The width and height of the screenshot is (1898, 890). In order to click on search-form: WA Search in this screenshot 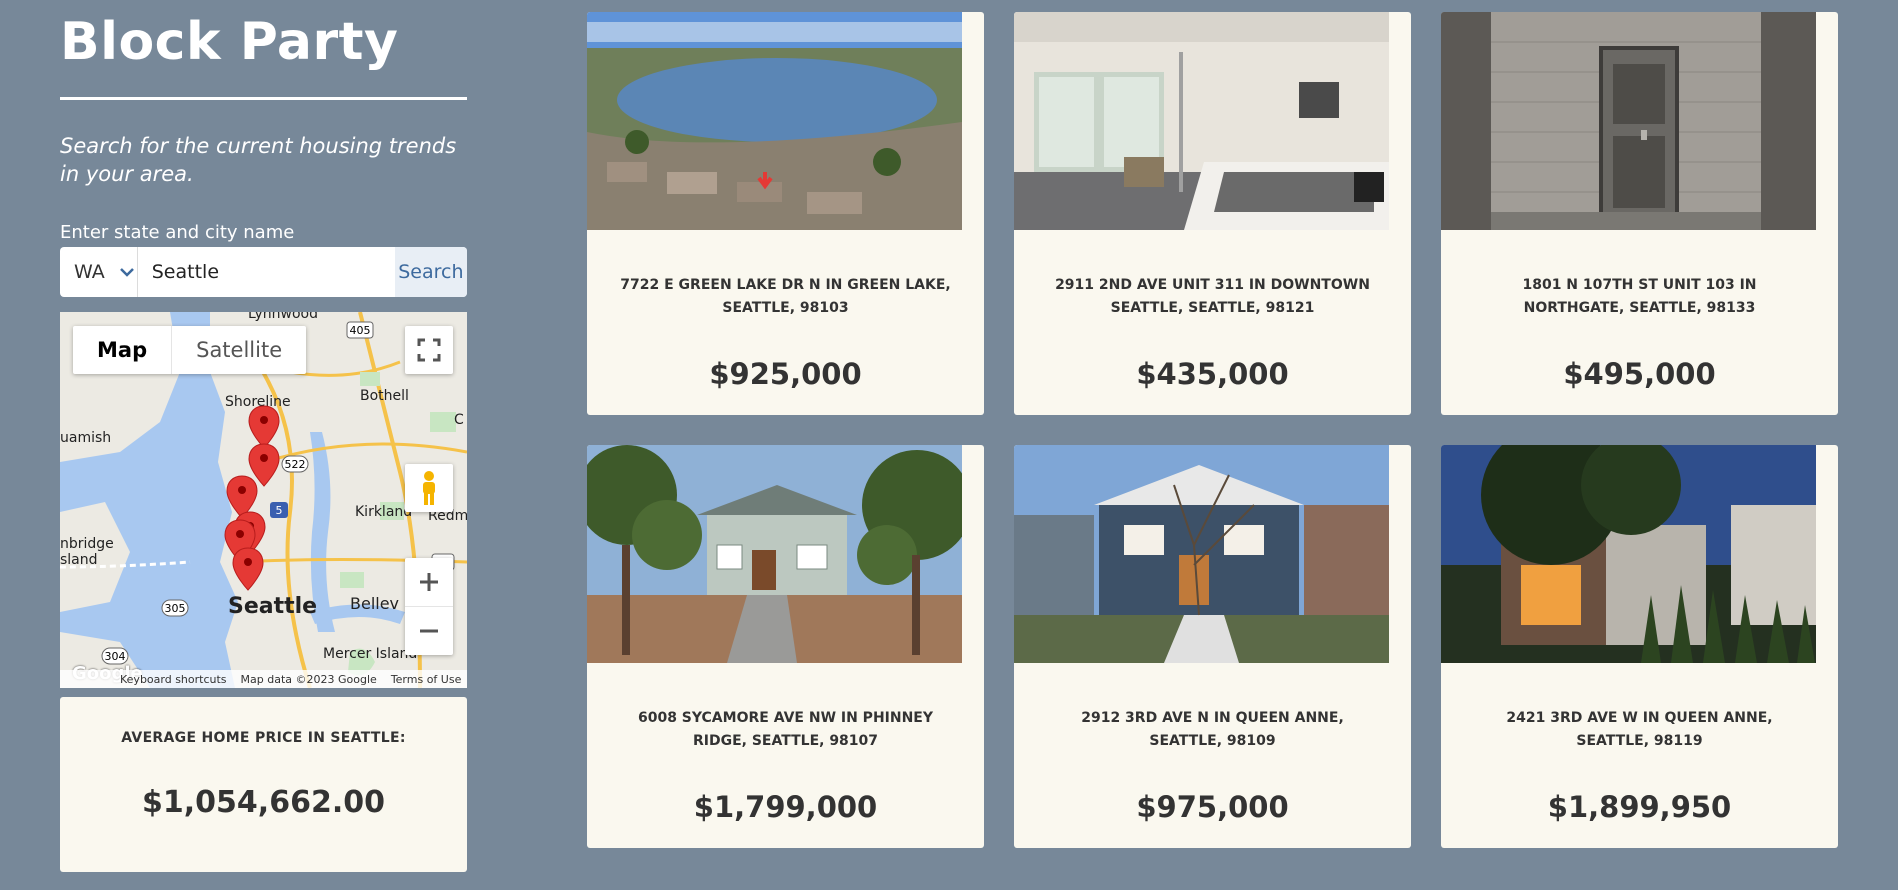, I will do `click(263, 272)`.